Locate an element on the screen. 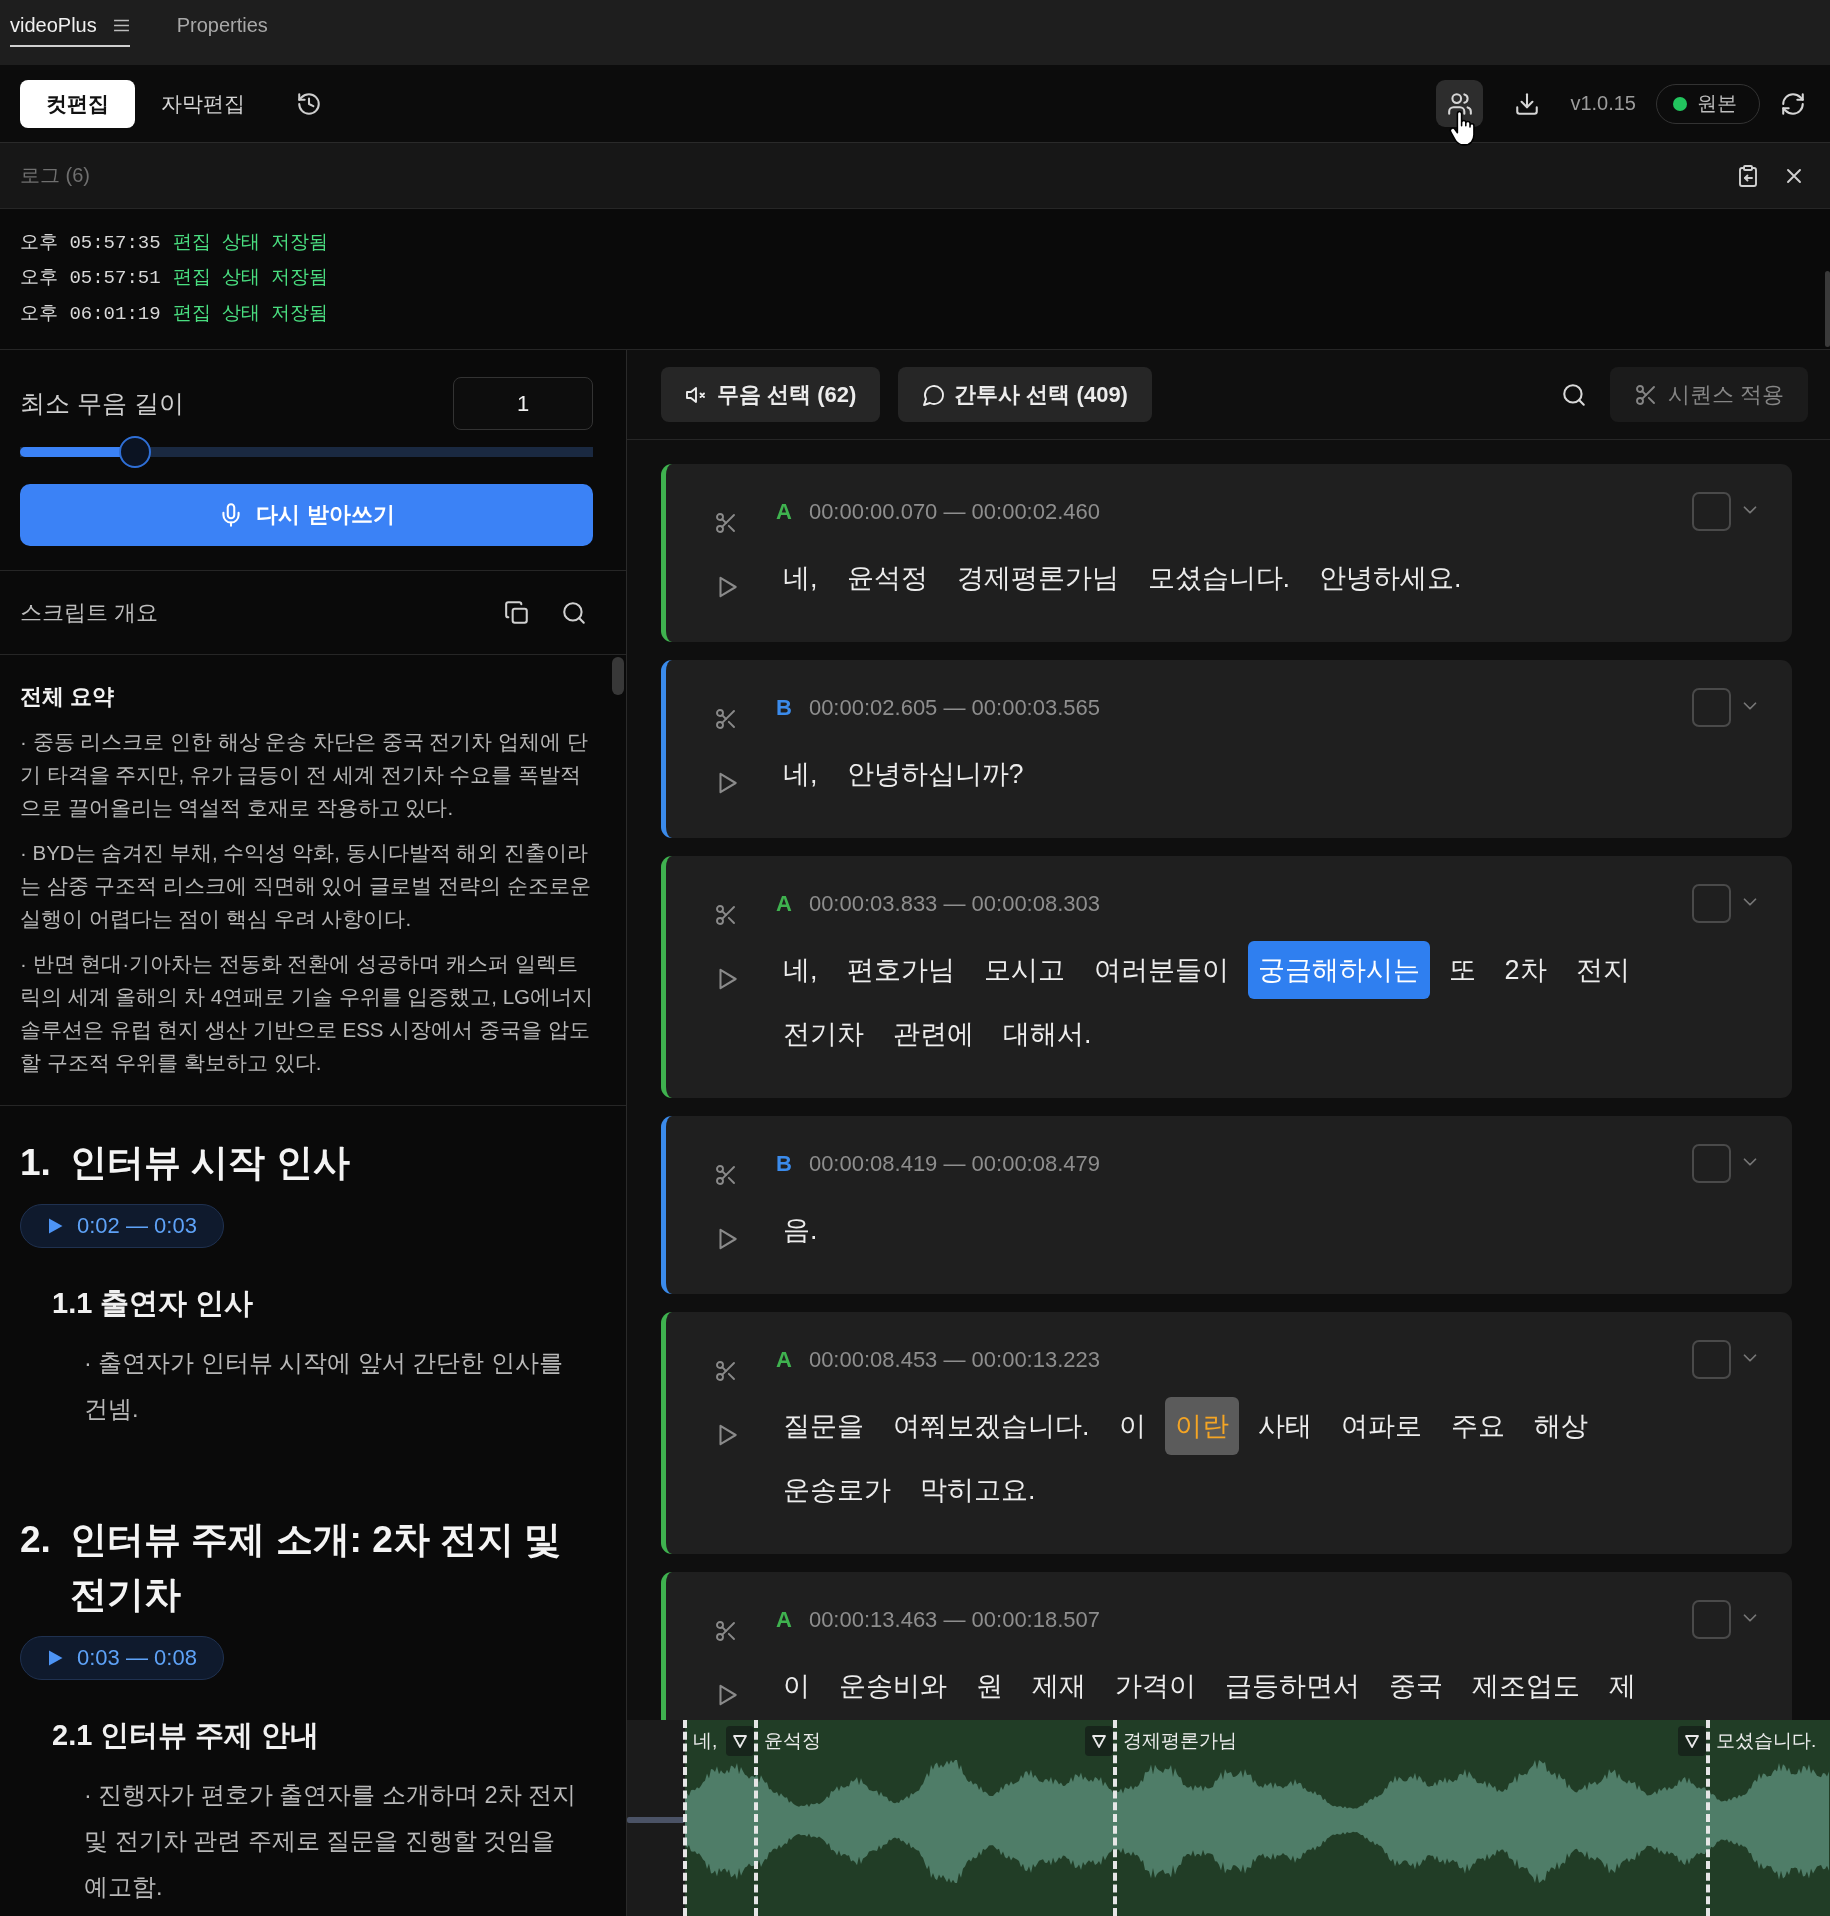  transcript-word: 모셨습니다. is located at coordinates (1219, 578).